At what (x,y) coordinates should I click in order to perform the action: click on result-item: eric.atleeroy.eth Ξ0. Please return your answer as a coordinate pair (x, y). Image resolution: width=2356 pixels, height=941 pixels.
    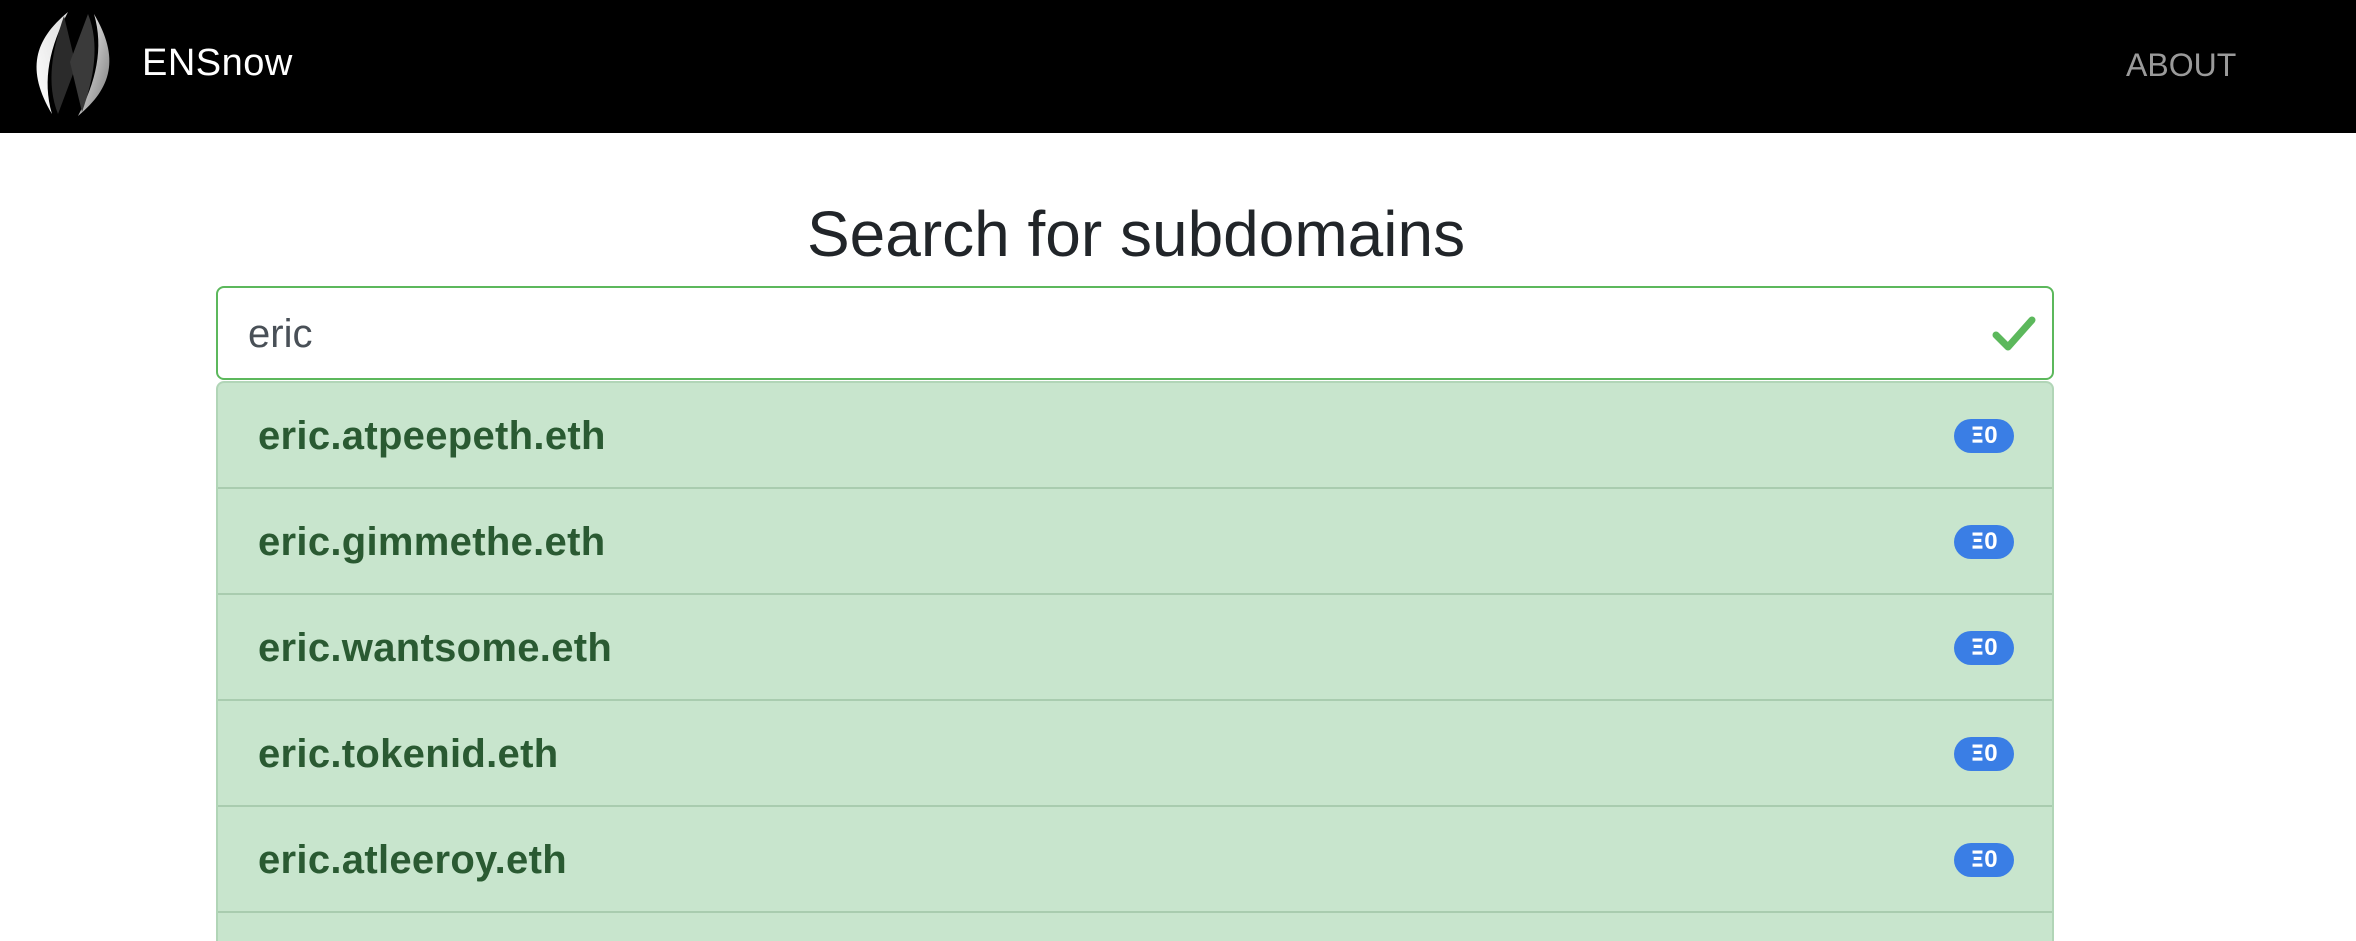
    Looking at the image, I should click on (1135, 860).